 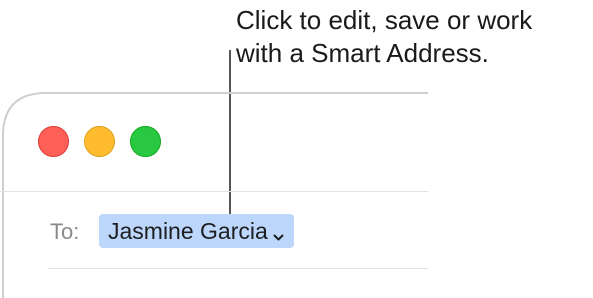 I want to click on to-field-divider, so click(x=238, y=268).